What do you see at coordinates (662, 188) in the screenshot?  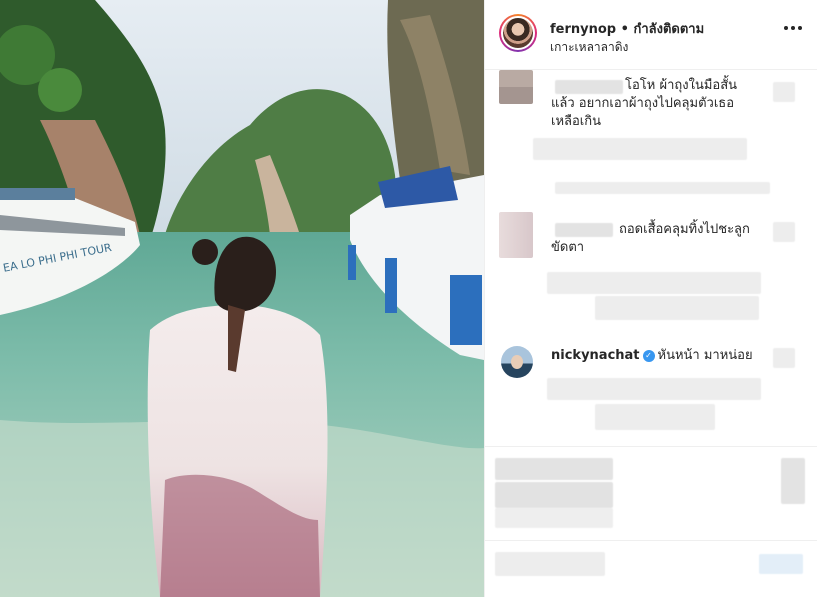 I see `redacted-block-1b` at bounding box center [662, 188].